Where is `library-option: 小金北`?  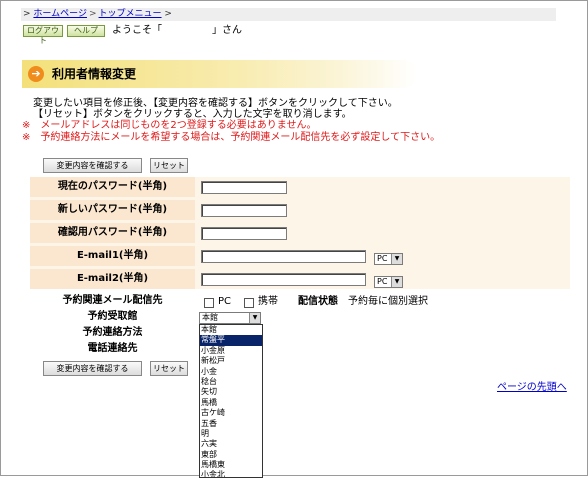
library-option: 小金北 is located at coordinates (231, 473).